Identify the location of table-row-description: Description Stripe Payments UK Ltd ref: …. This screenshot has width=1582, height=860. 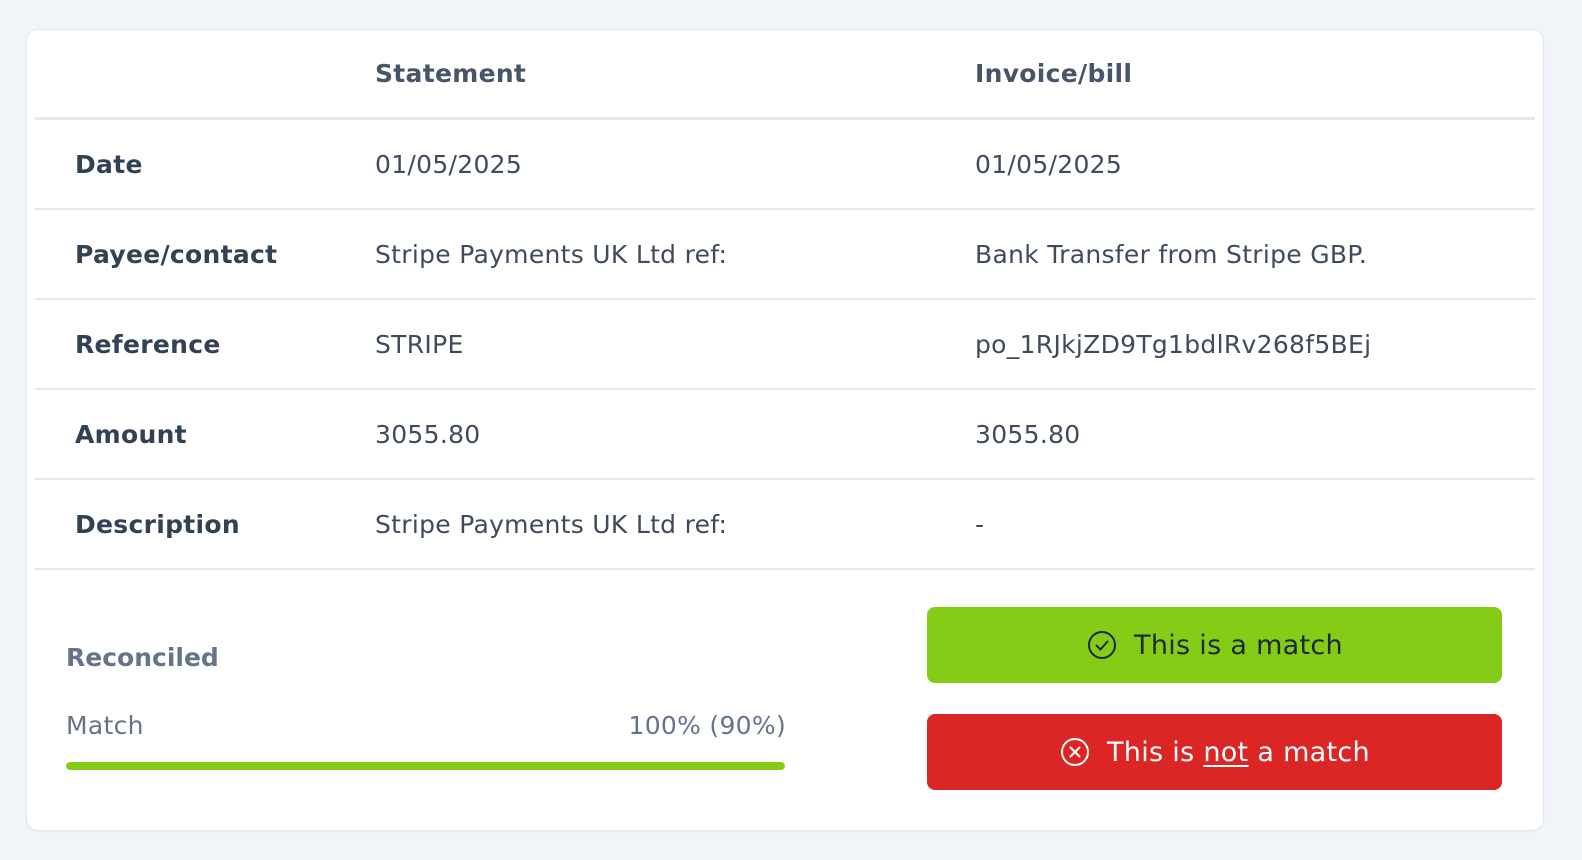
(785, 524).